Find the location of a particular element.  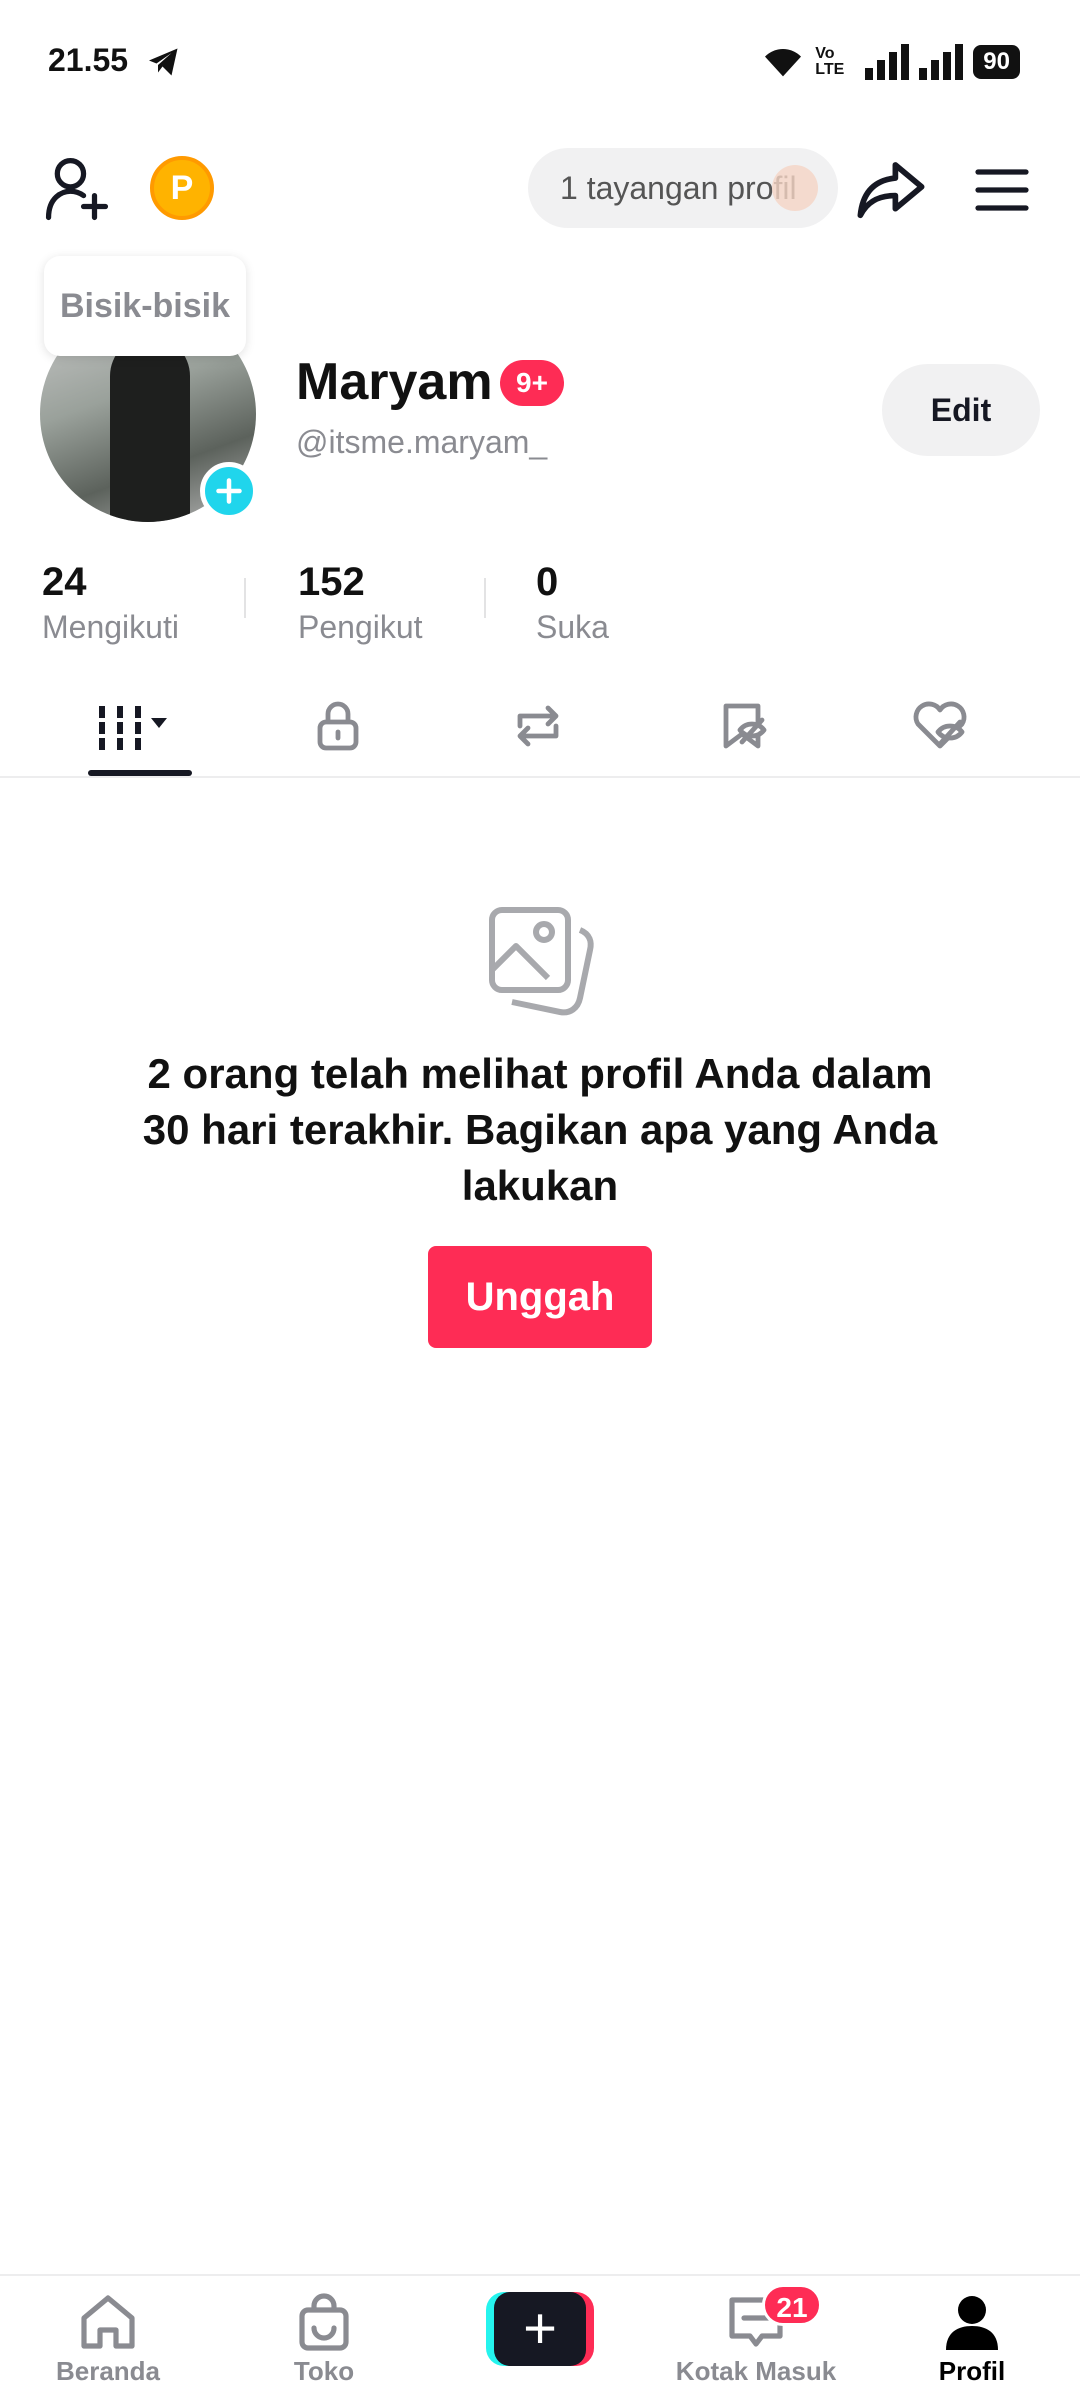

videos-grid-icon is located at coordinates (133, 728).